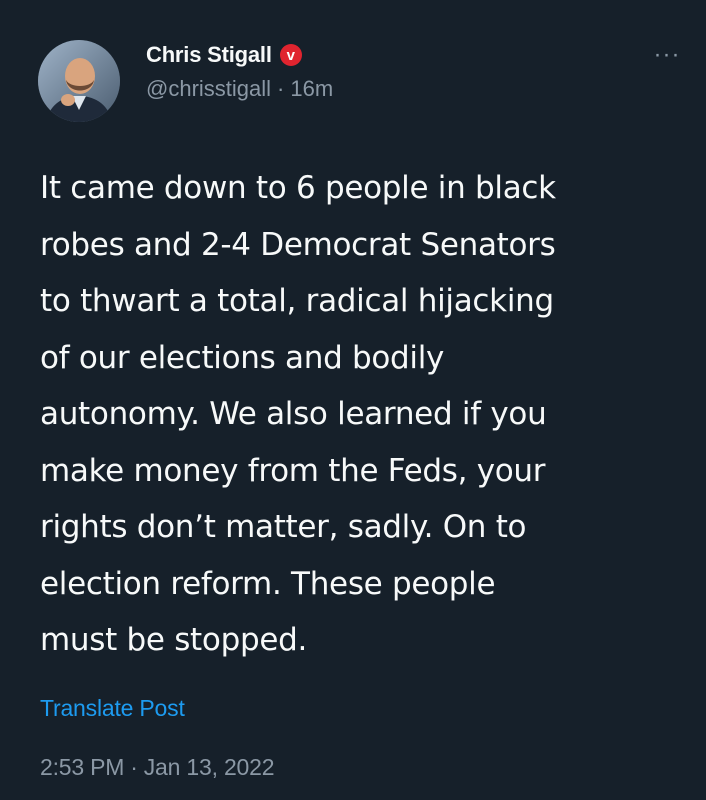 This screenshot has height=800, width=706. I want to click on avatar, so click(79, 81).